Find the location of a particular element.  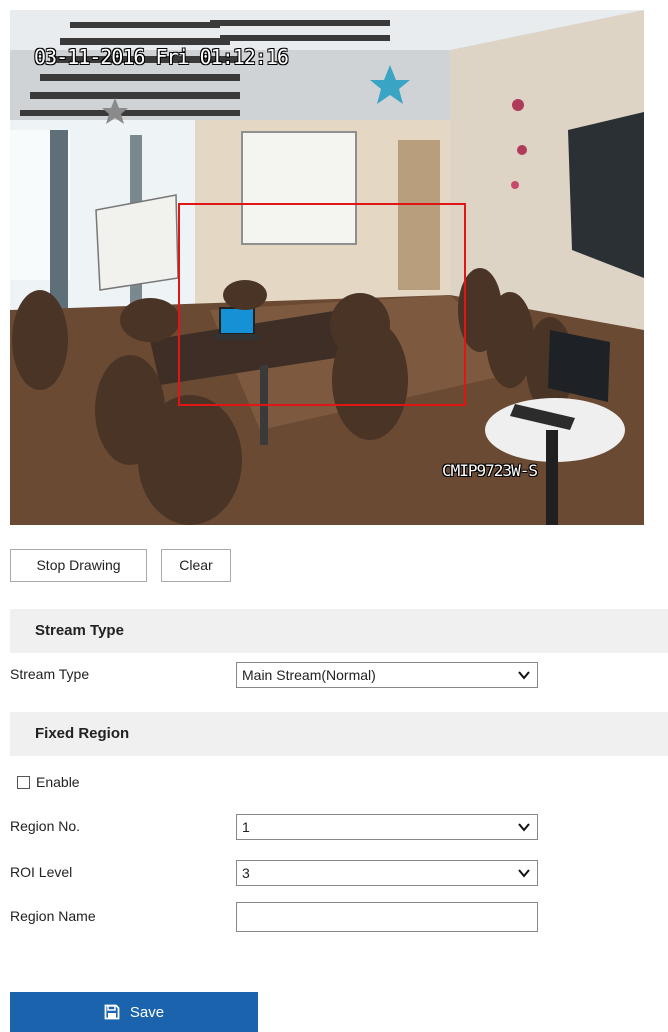

stream-type-label: Stream Type is located at coordinates (50, 674).